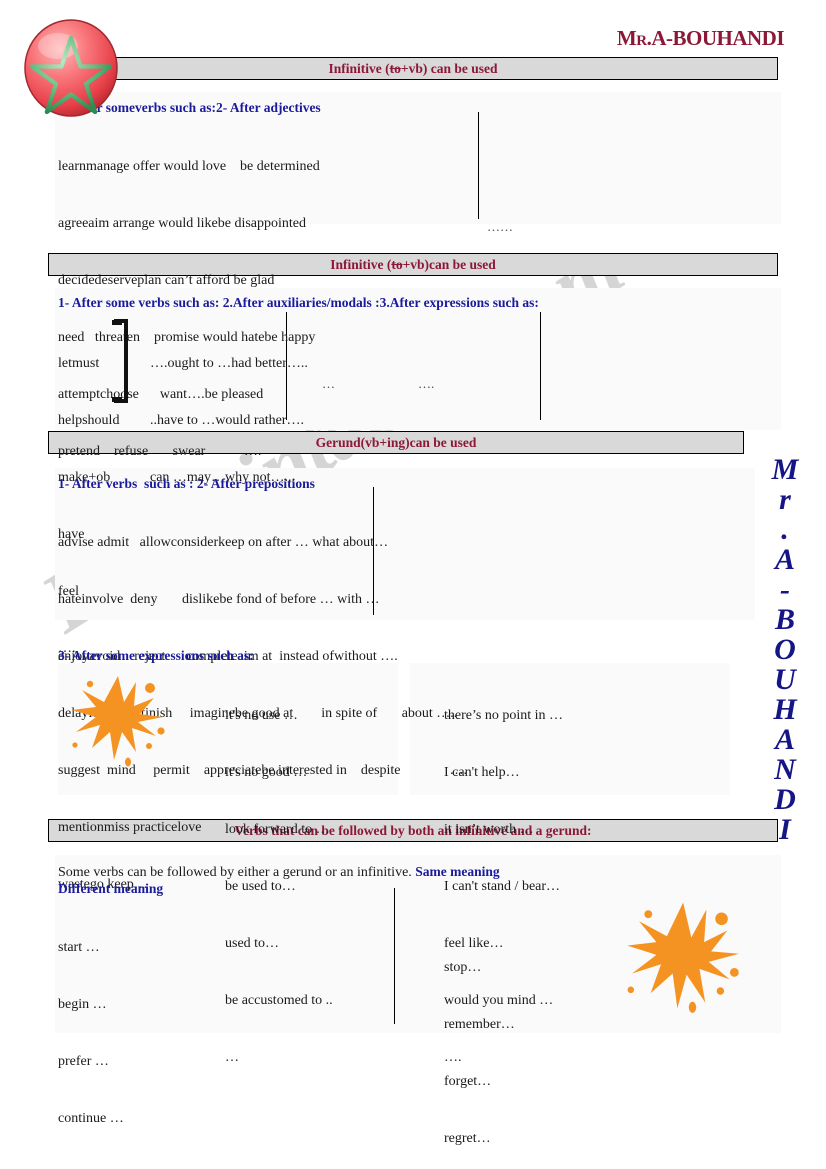 Image resolution: width=826 pixels, height=1169 pixels. What do you see at coordinates (785, 469) in the screenshot?
I see `sig-char: M` at bounding box center [785, 469].